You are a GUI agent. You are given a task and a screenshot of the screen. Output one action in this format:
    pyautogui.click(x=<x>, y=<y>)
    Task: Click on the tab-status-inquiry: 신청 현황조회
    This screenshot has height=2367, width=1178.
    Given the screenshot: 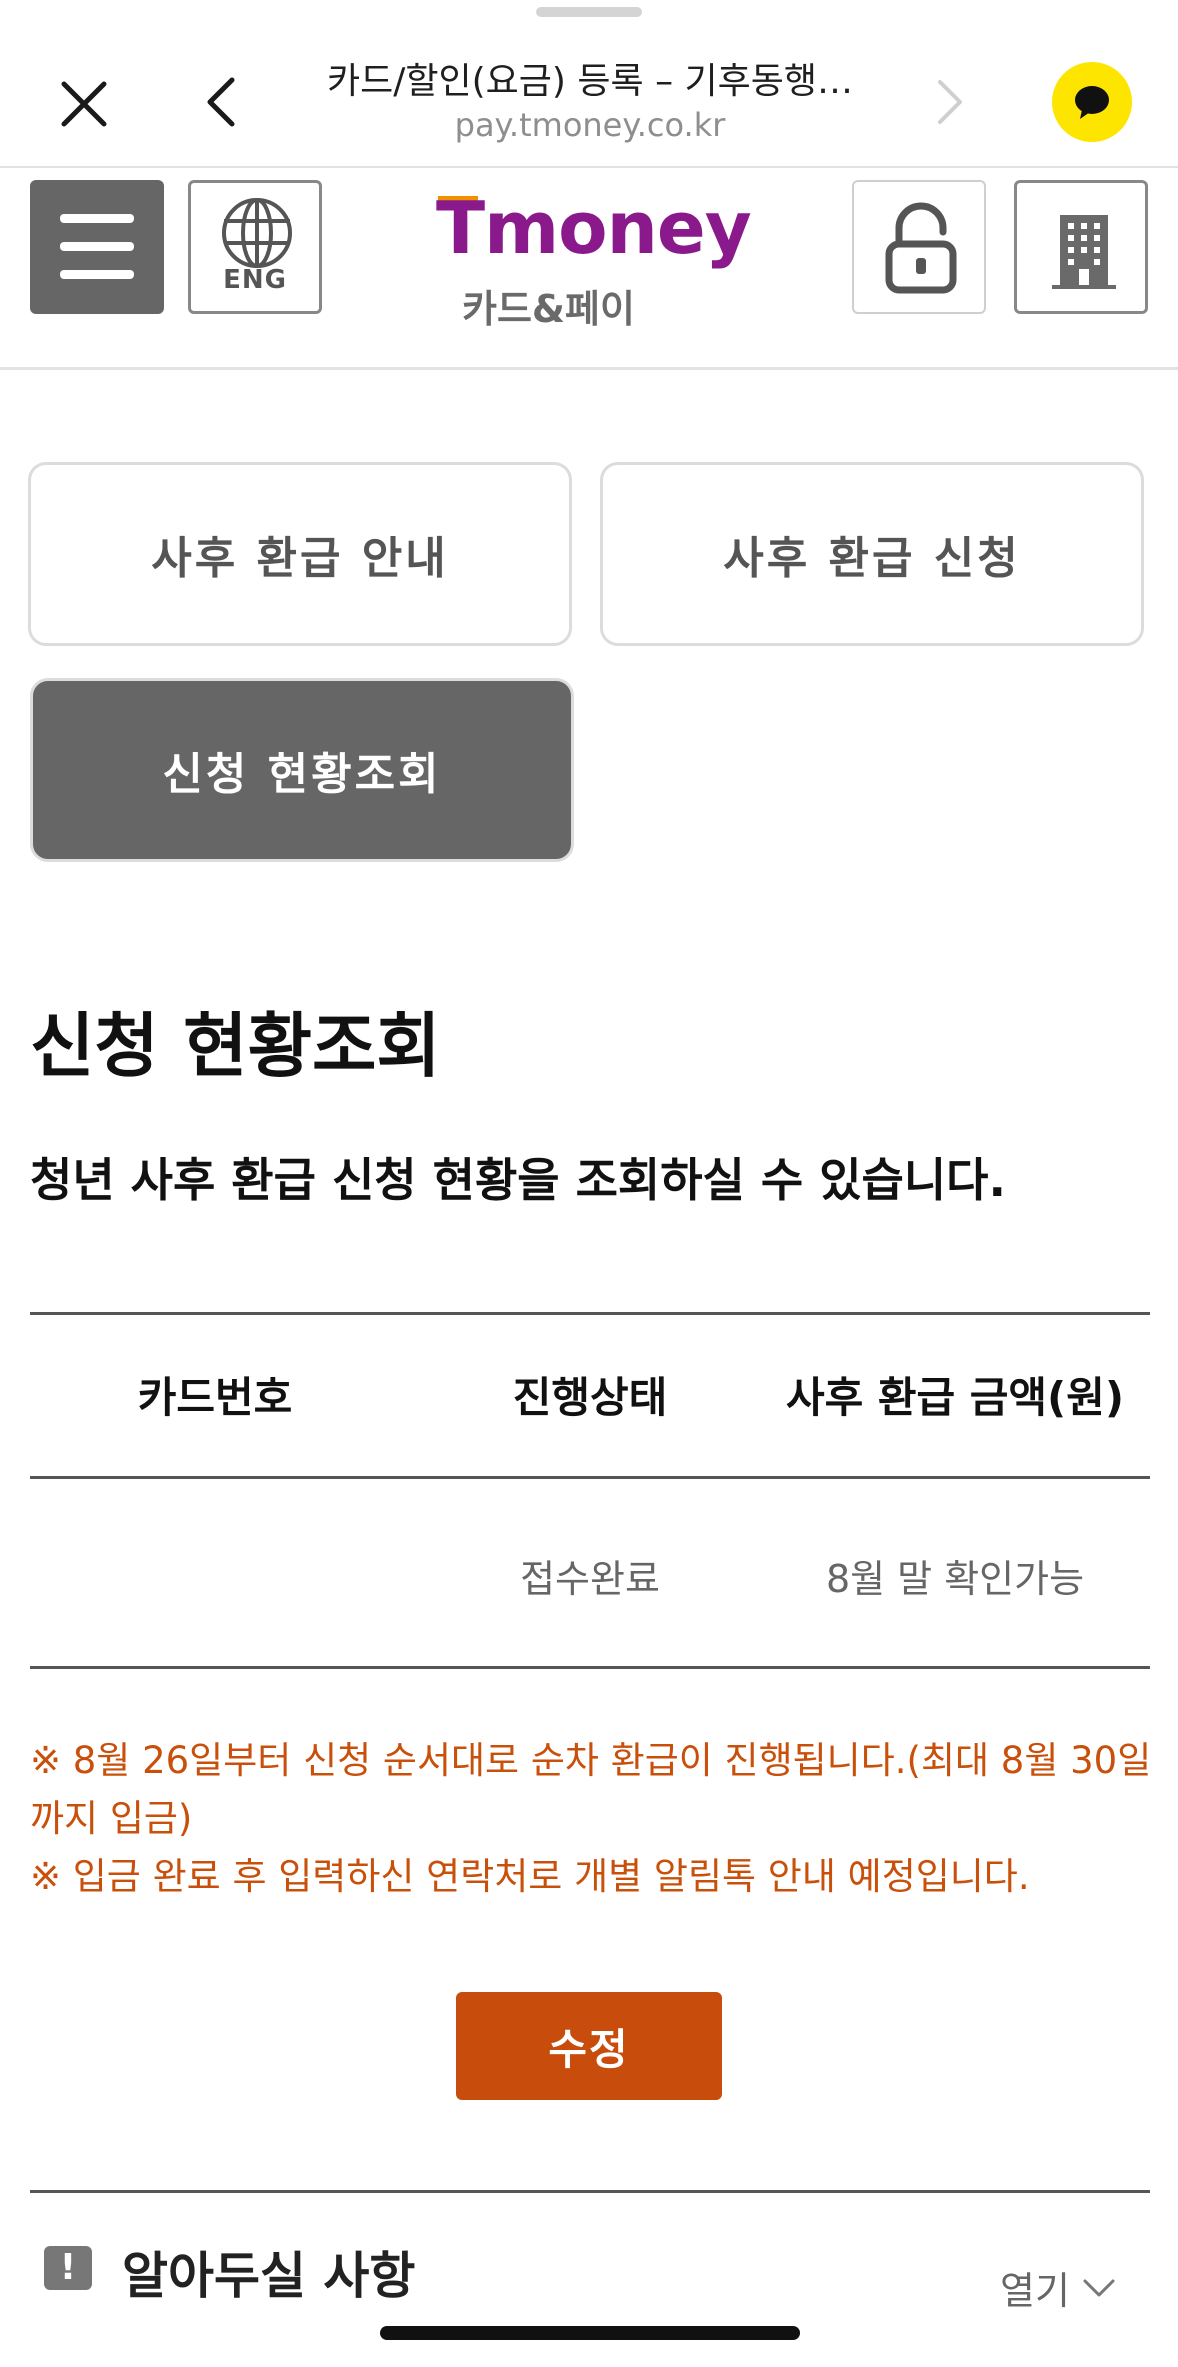 What is the action you would take?
    pyautogui.click(x=302, y=770)
    